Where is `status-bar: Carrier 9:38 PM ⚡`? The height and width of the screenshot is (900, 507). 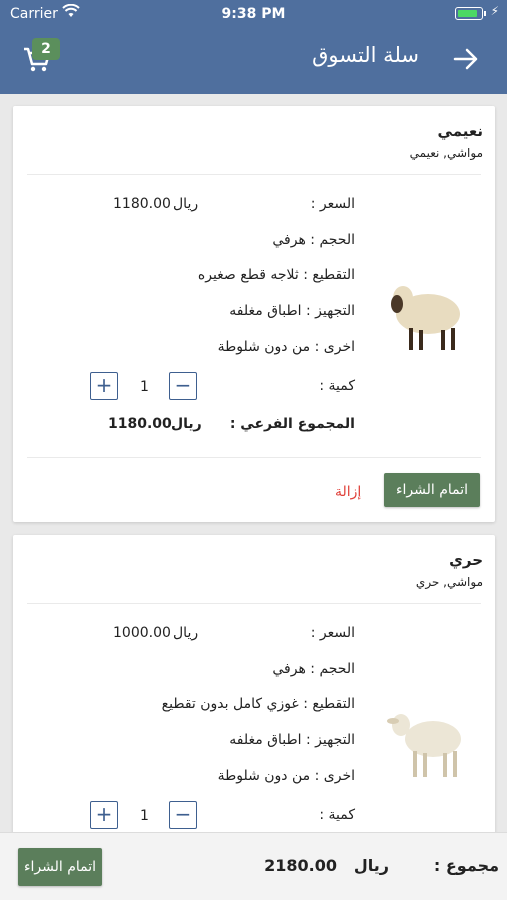 status-bar: Carrier 9:38 PM ⚡ is located at coordinates (253, 14).